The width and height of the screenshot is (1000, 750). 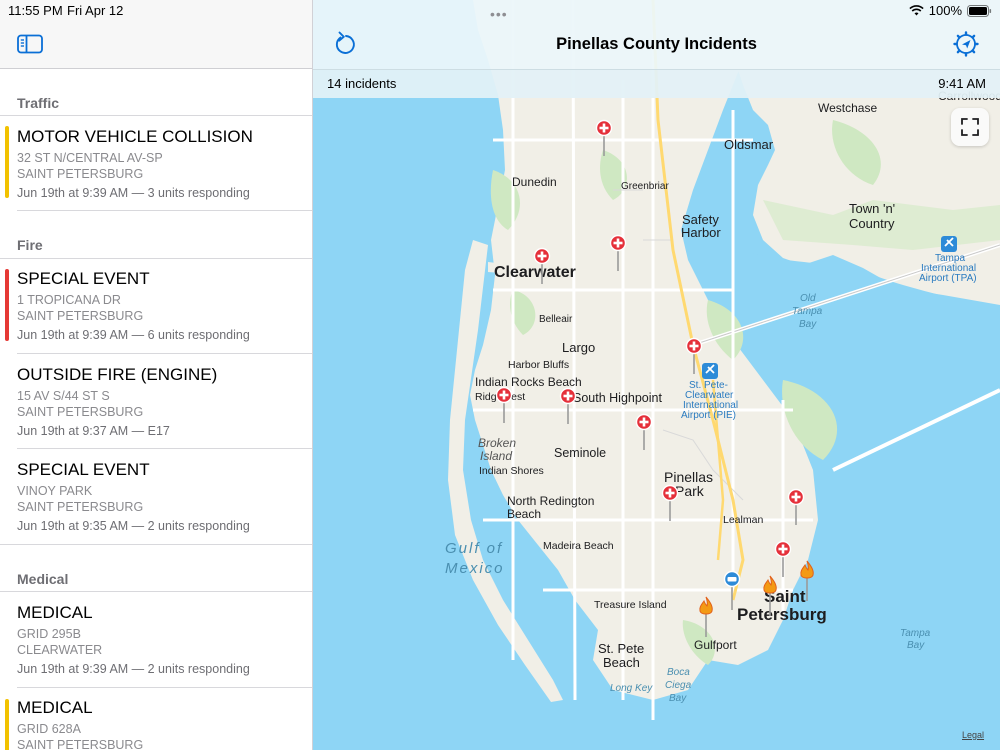 I want to click on map-label-tampa-bay-2: Bay, so click(x=916, y=645).